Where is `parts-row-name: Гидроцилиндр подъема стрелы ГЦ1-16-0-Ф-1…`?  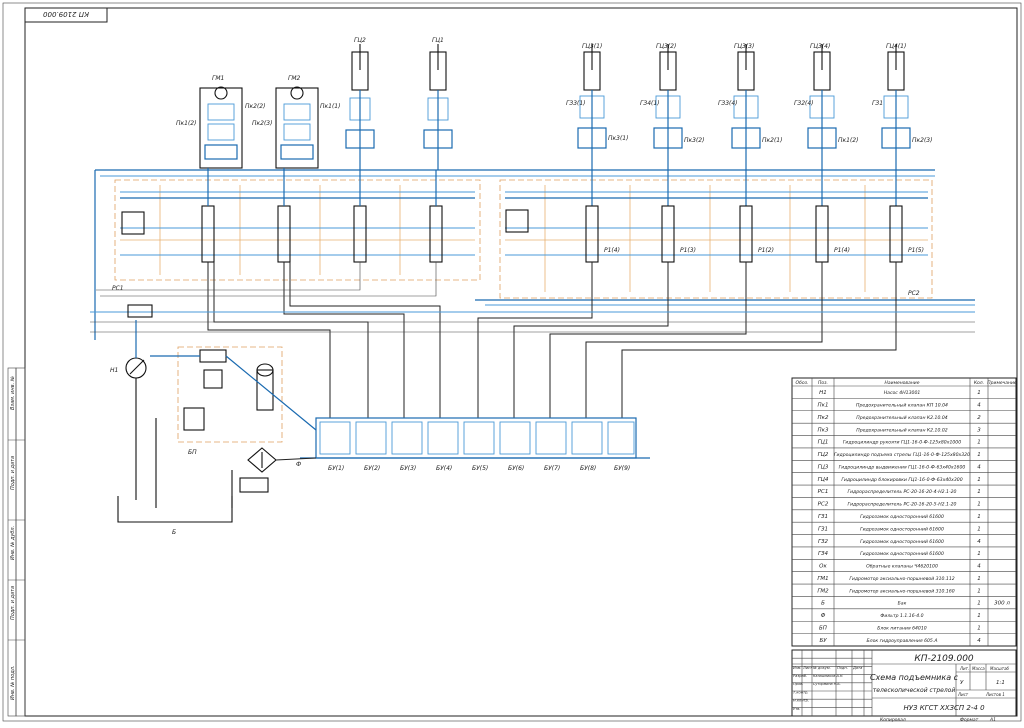 parts-row-name: Гидроцилиндр подъема стрелы ГЦ1-16-0-Ф-1… is located at coordinates (902, 455).